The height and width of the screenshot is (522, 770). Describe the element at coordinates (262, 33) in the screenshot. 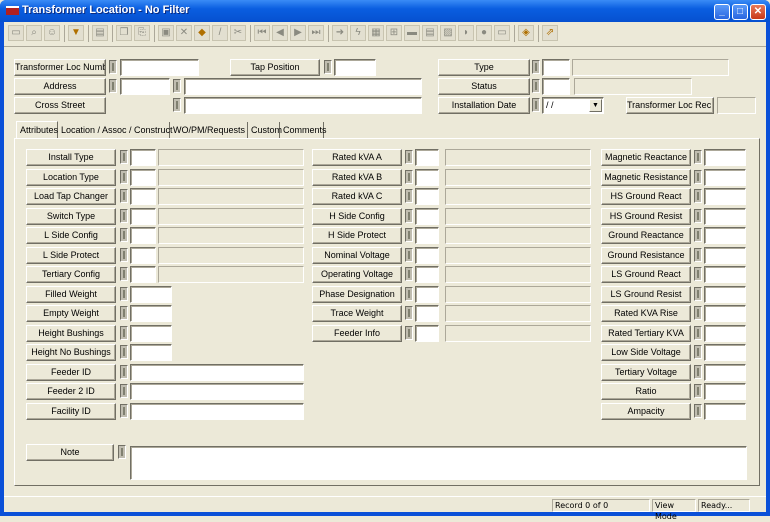

I see `first-record-icon: ⏮` at that location.